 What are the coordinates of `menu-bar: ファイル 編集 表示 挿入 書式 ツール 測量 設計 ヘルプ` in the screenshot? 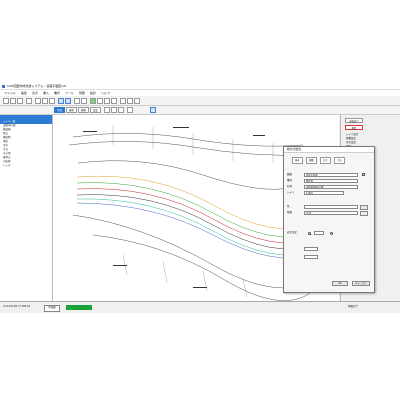 It's located at (200, 93).